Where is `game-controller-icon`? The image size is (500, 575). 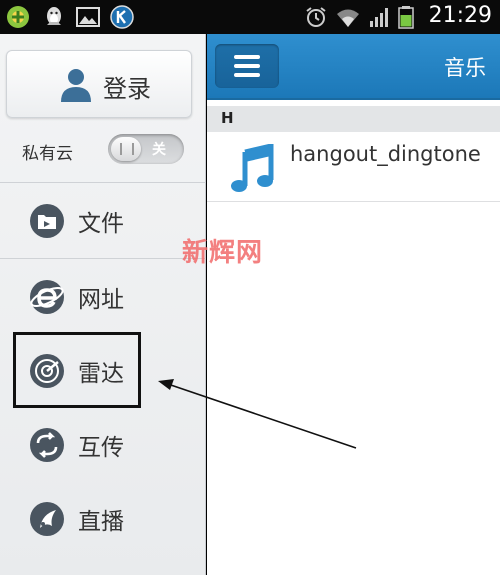 game-controller-icon is located at coordinates (18, 17).